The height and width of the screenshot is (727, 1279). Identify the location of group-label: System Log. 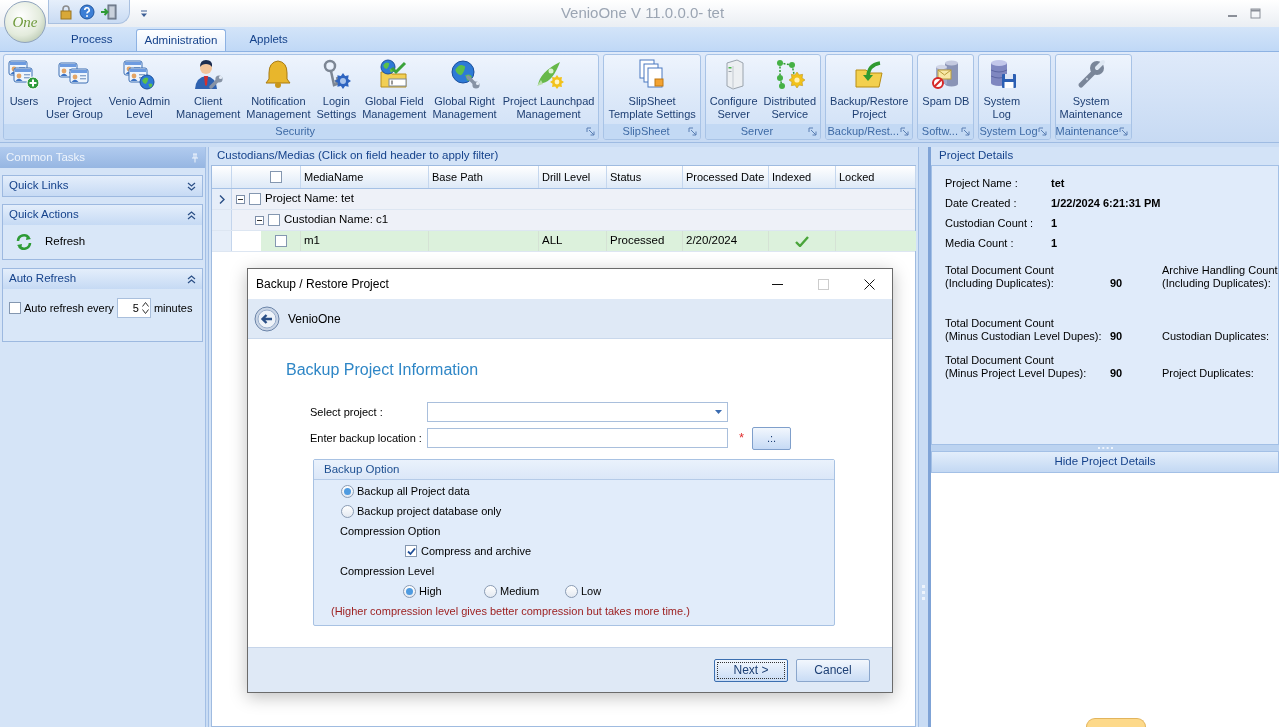
(1008, 131).